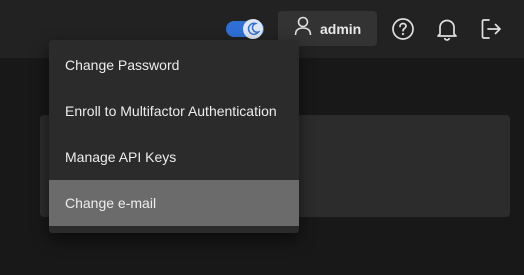 The width and height of the screenshot is (524, 275). I want to click on user-icon, so click(303, 28).